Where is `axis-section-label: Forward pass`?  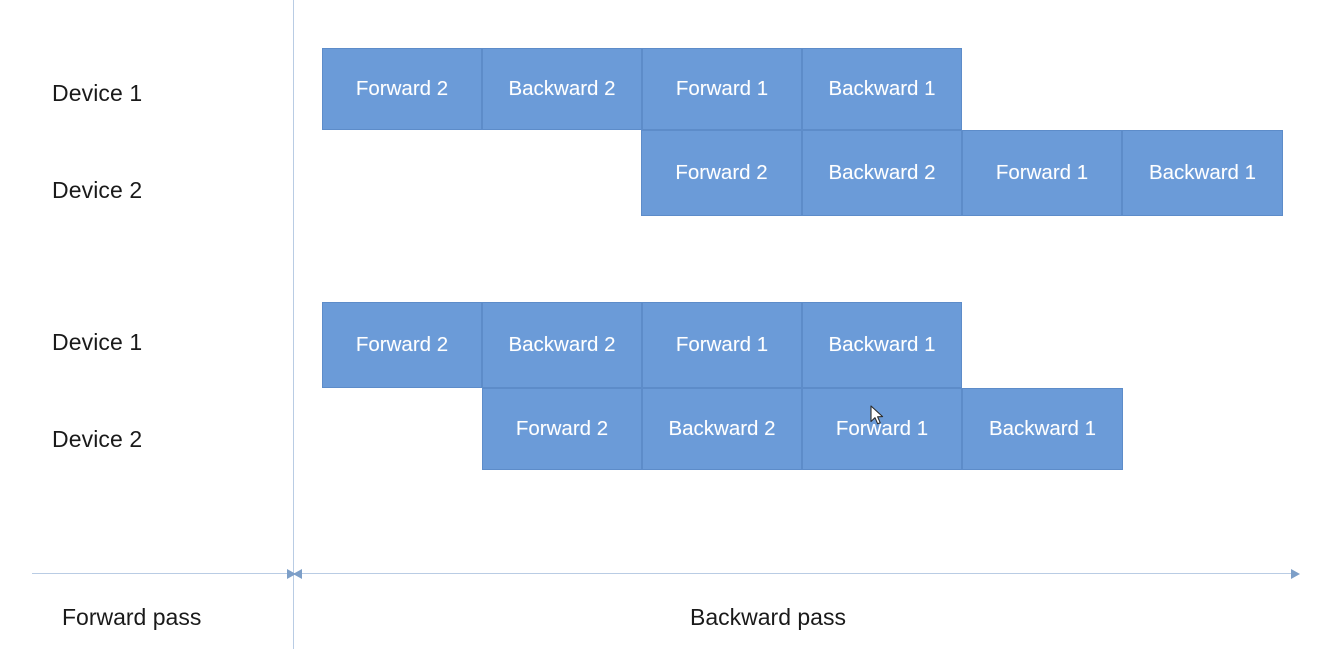
axis-section-label: Forward pass is located at coordinates (132, 617).